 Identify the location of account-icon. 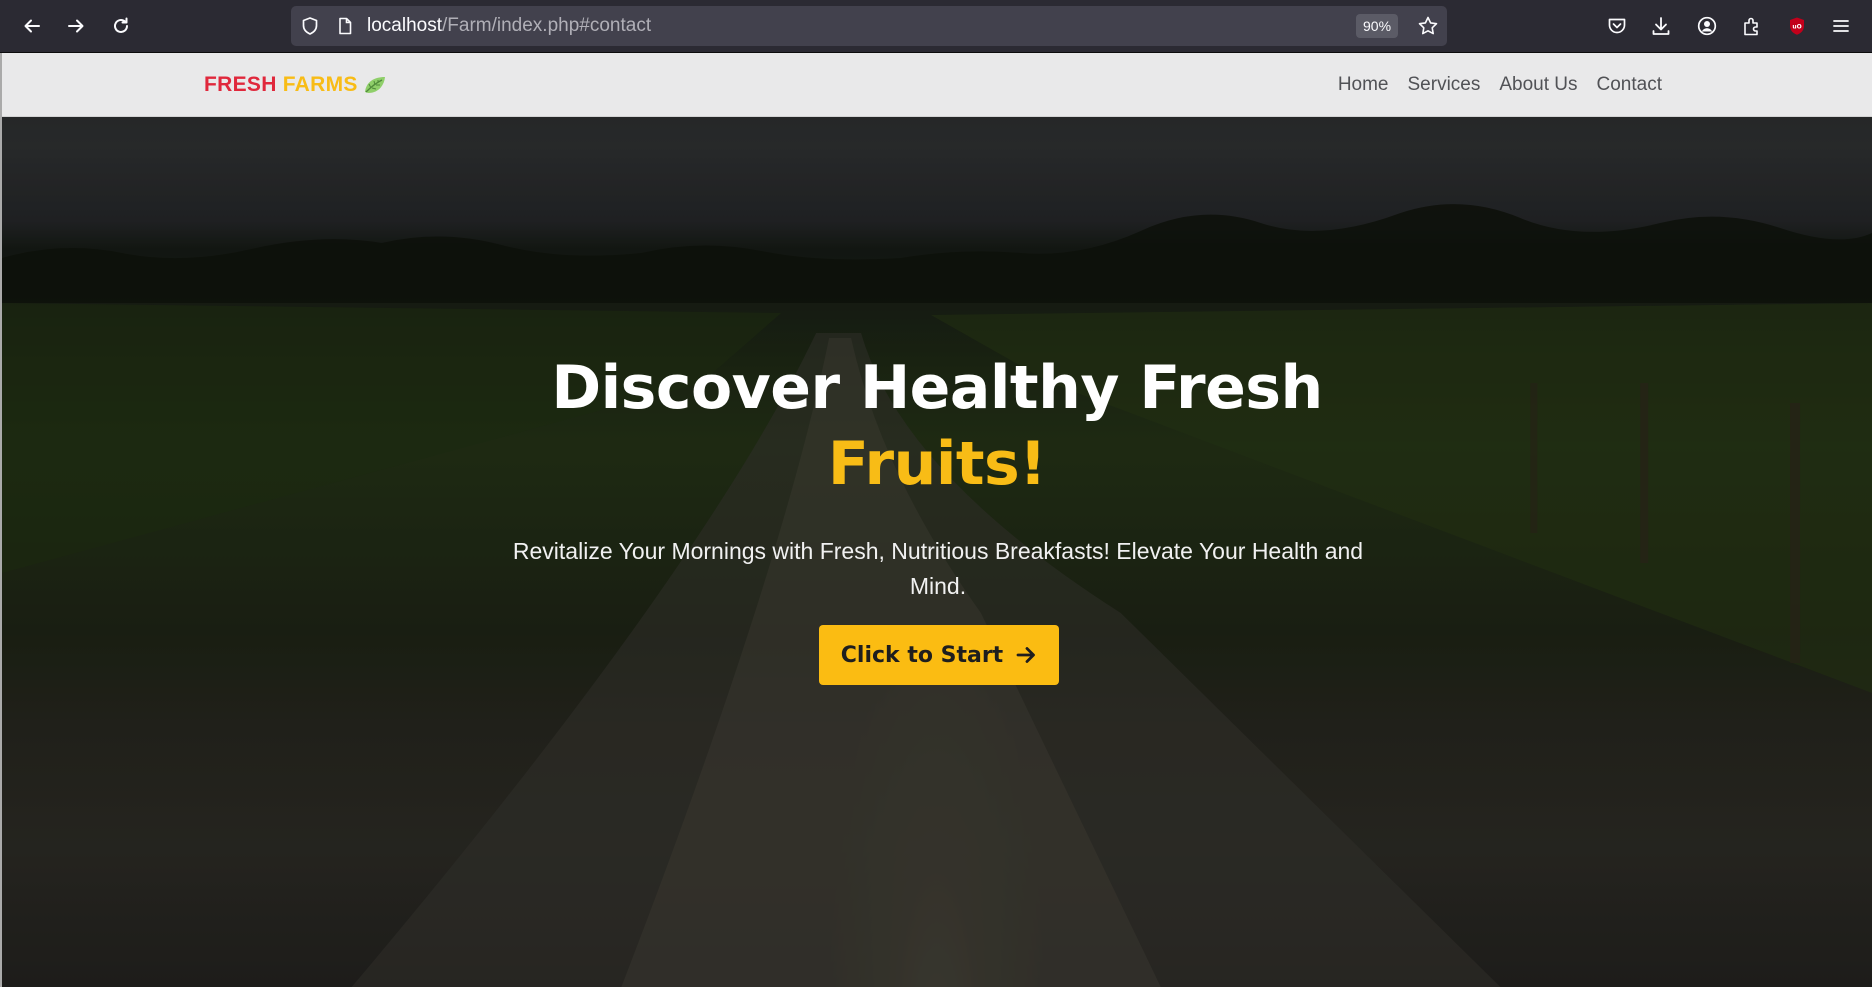
(1707, 26).